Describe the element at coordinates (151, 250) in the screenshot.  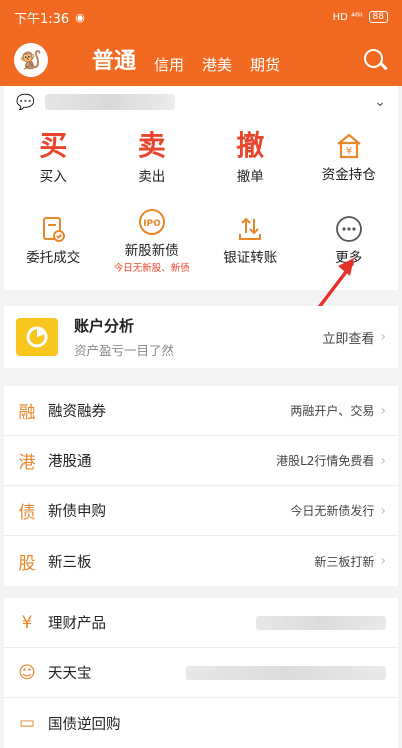
I see `new-stock-bond-label: 新股新债` at that location.